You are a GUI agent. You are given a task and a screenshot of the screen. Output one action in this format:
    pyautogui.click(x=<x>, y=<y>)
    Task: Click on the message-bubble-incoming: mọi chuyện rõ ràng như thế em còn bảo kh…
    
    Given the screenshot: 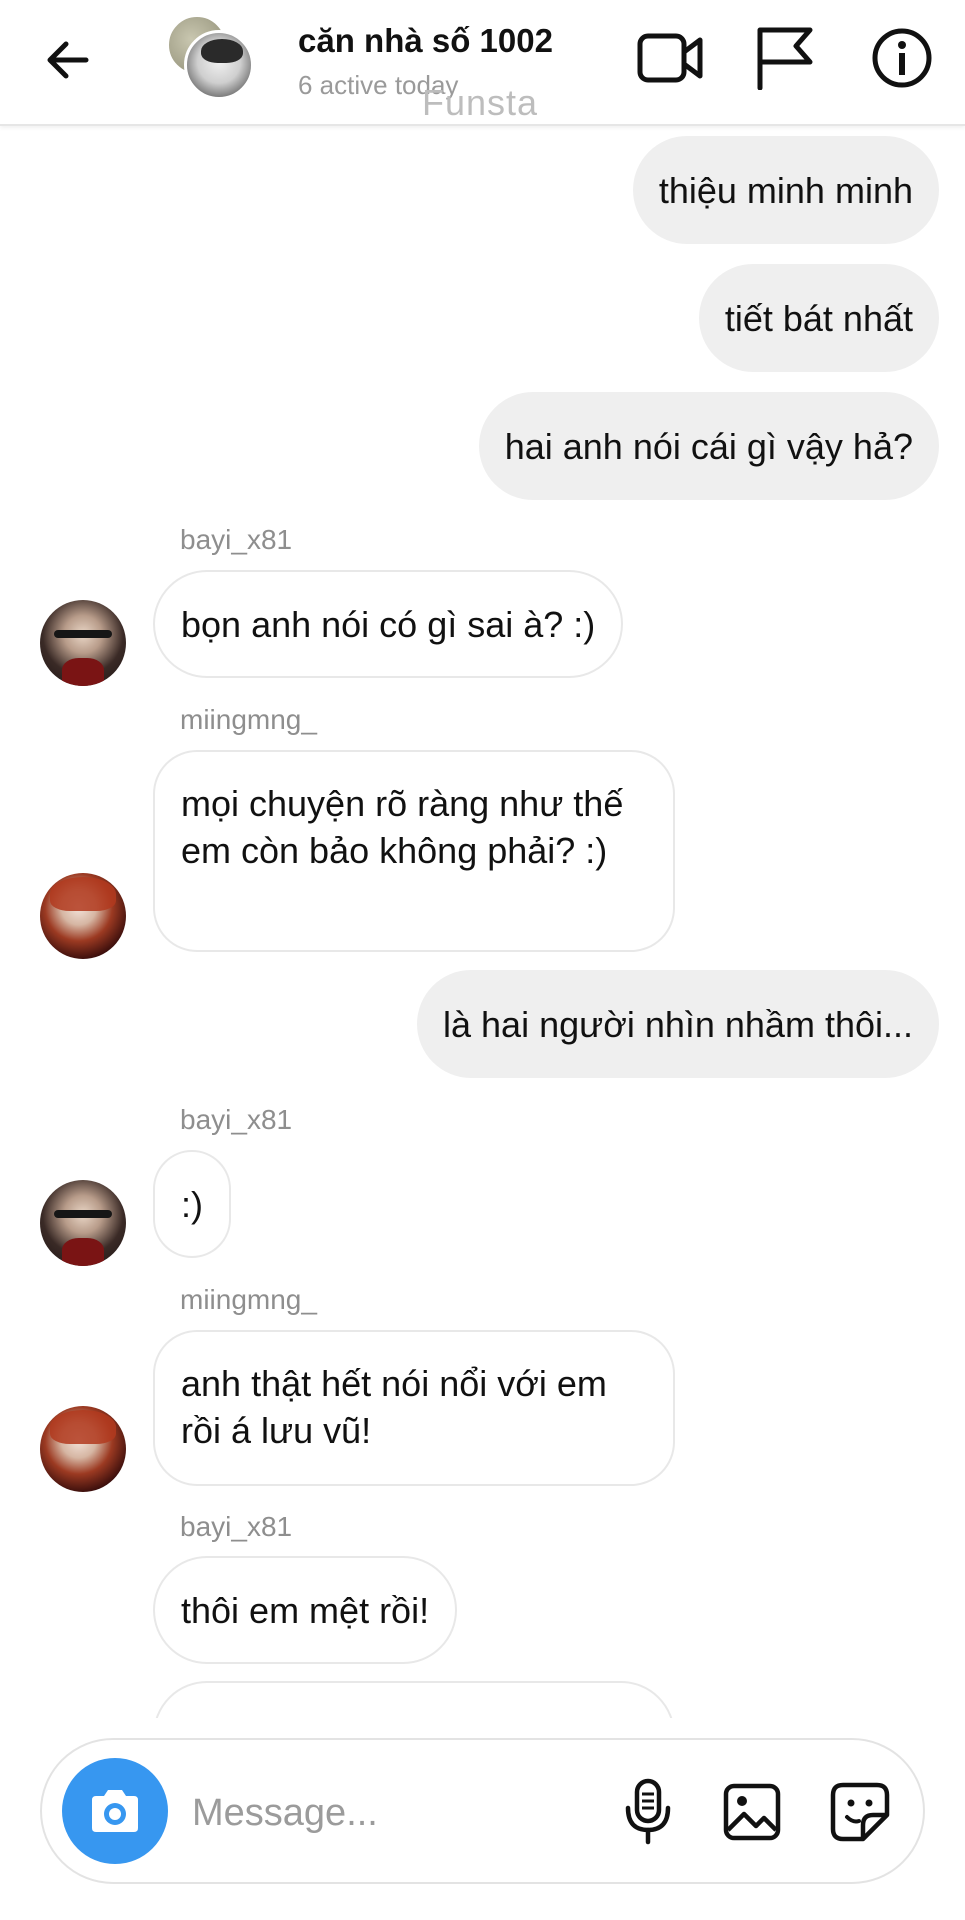 What is the action you would take?
    pyautogui.click(x=414, y=851)
    